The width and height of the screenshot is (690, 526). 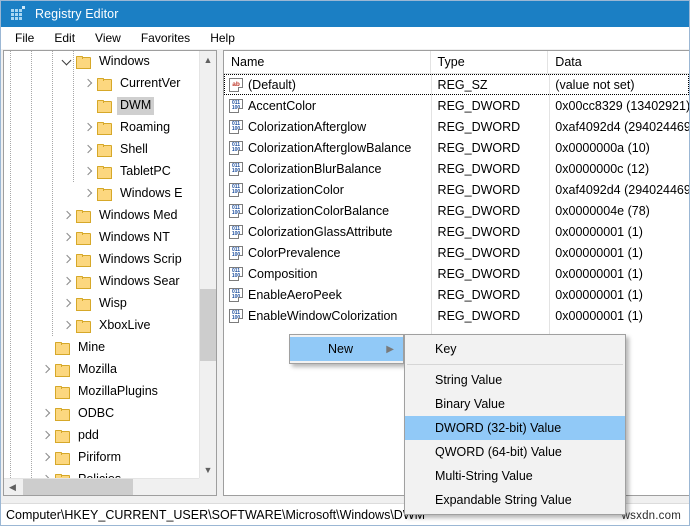 I want to click on tree-scroll-down-icon: ▼, so click(x=208, y=469).